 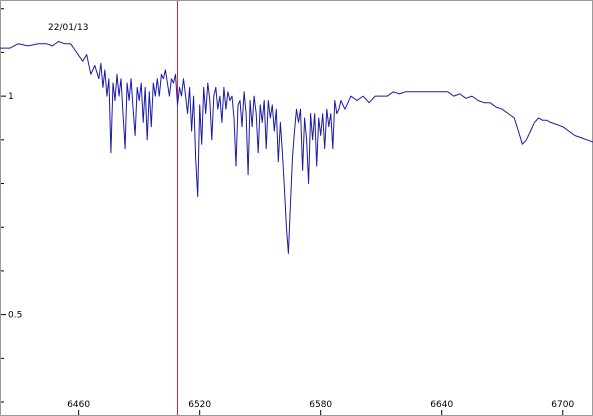 What do you see at coordinates (562, 405) in the screenshot?
I see `x-tick-label: 6700` at bounding box center [562, 405].